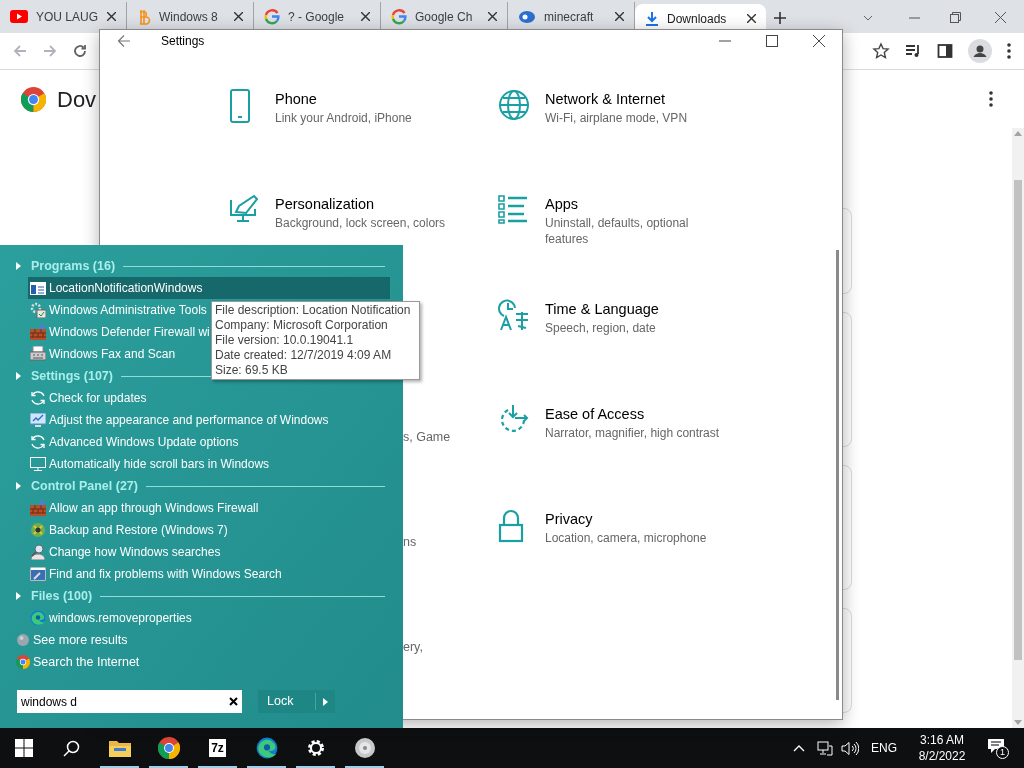 This screenshot has width=1024, height=768. I want to click on network-icon, so click(825, 748).